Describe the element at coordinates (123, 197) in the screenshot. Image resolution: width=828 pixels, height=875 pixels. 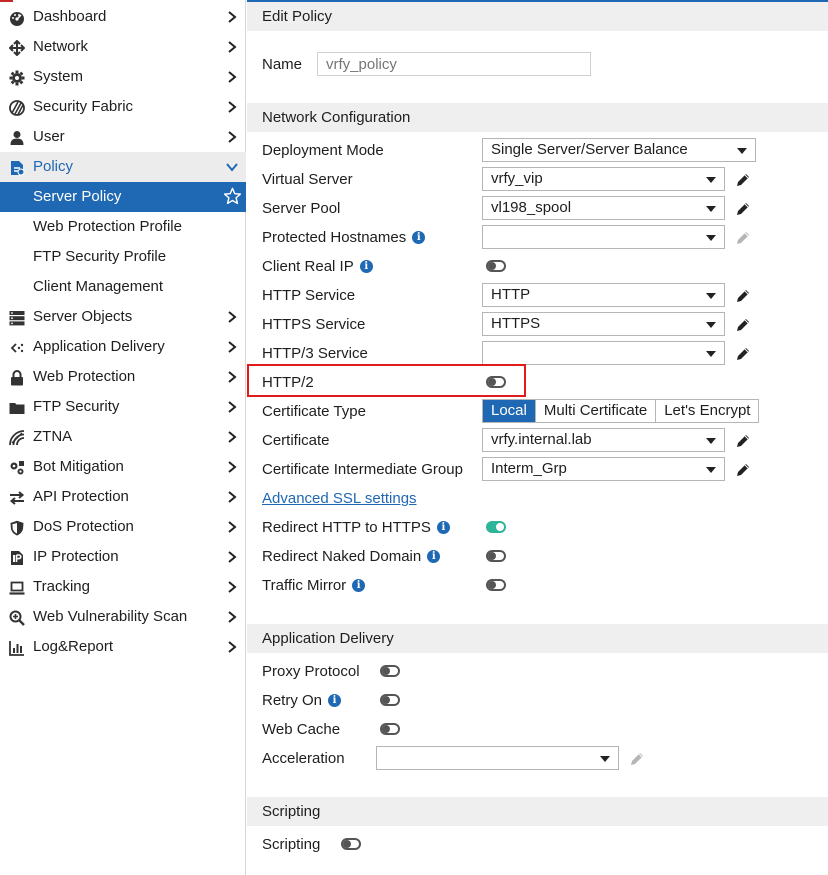
I see `sidebar-subitem-server-policy: Server Policy` at that location.